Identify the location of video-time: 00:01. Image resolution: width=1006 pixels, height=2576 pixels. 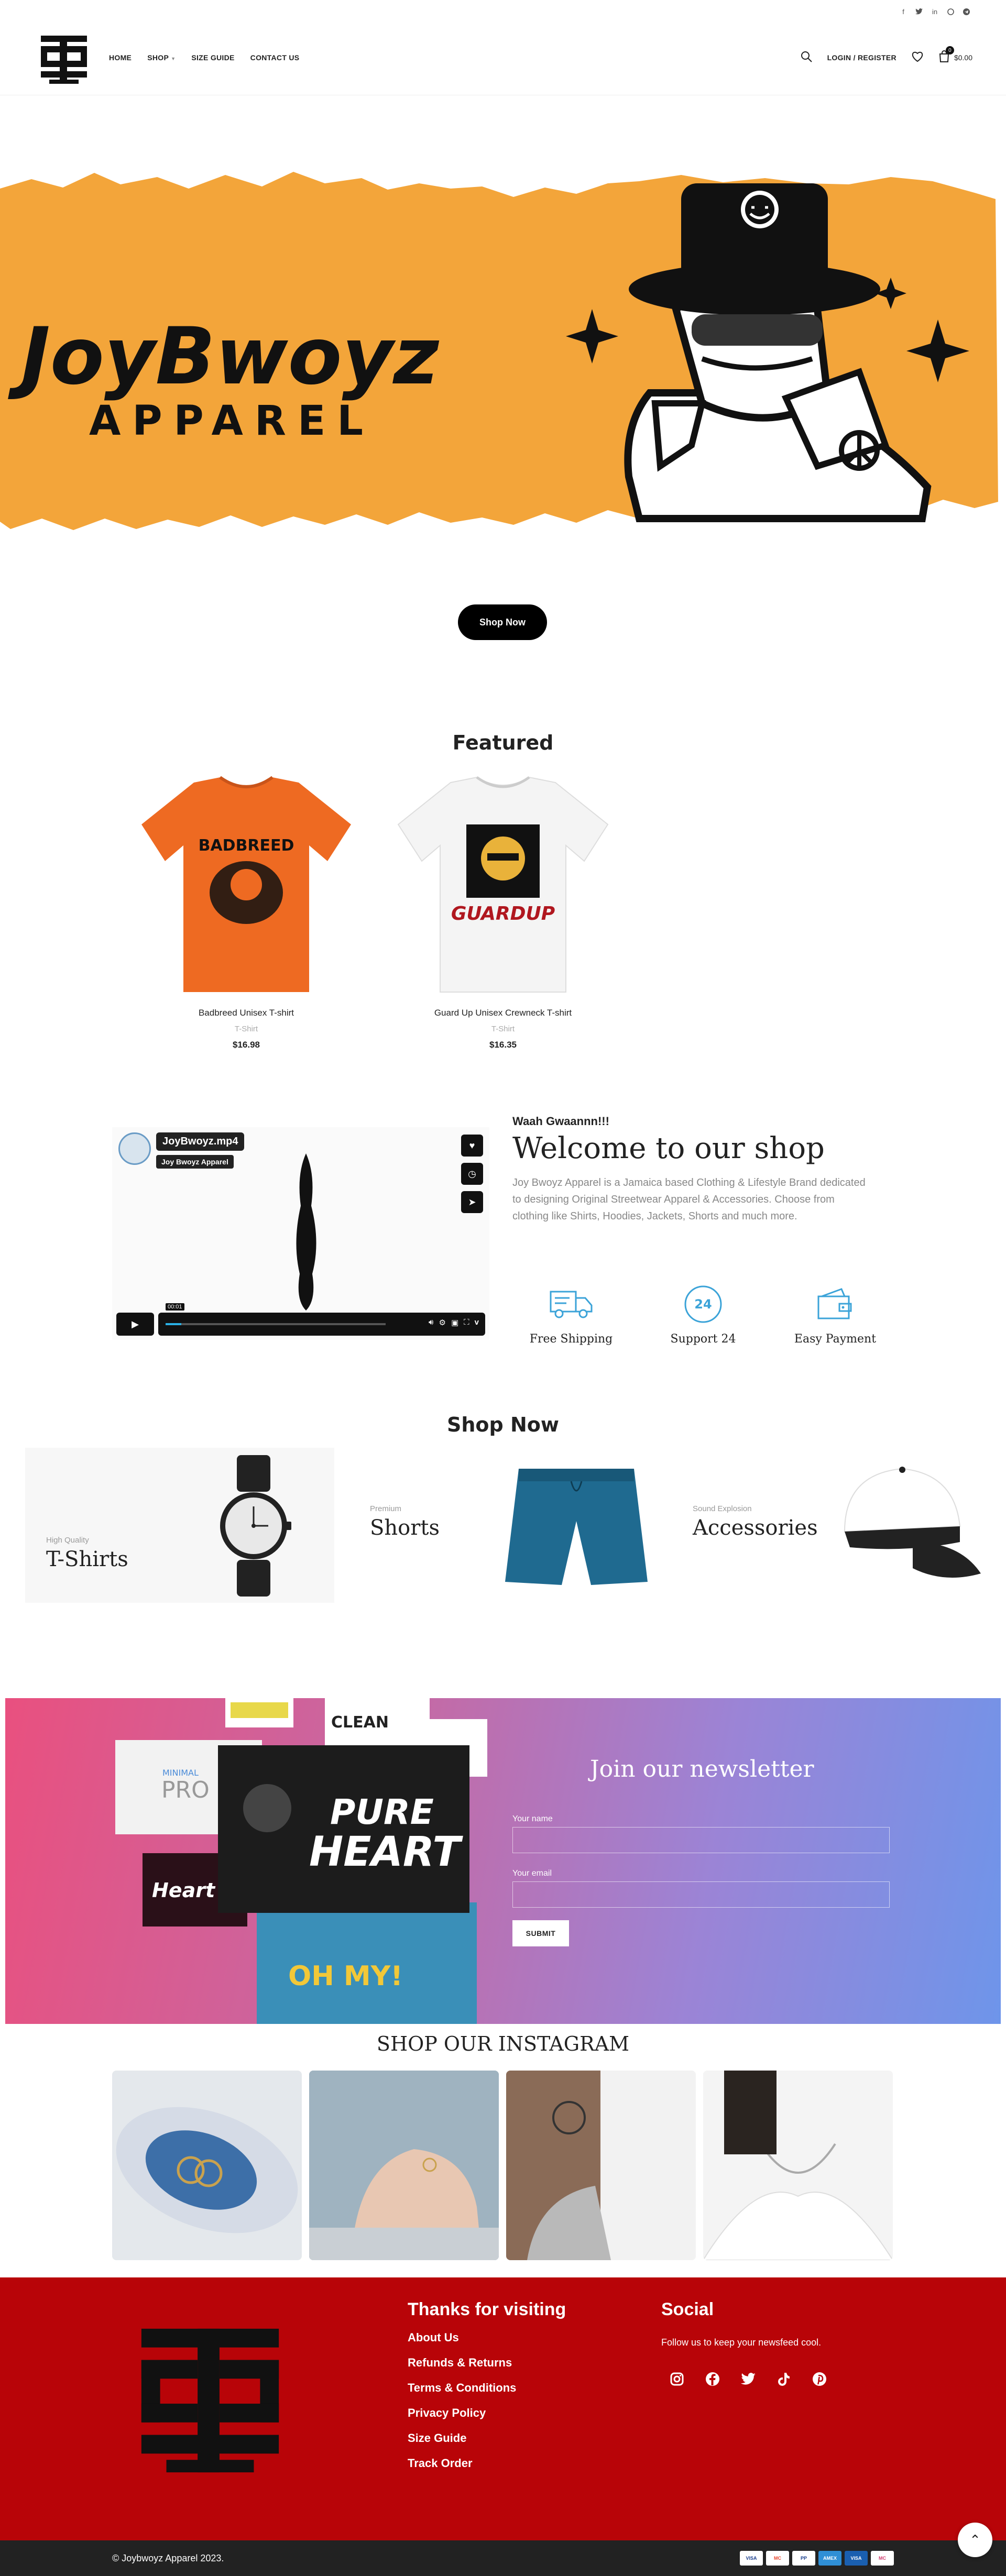
(175, 1307).